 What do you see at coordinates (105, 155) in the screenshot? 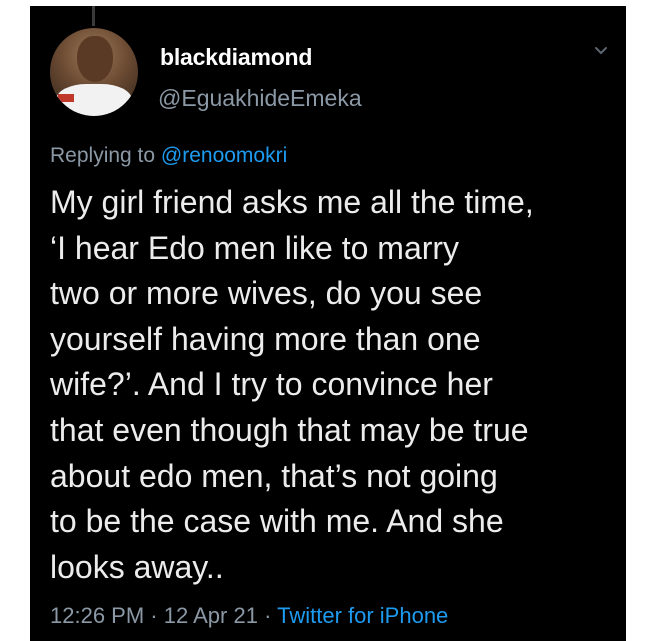
I see `reply-prefix: Replying to` at bounding box center [105, 155].